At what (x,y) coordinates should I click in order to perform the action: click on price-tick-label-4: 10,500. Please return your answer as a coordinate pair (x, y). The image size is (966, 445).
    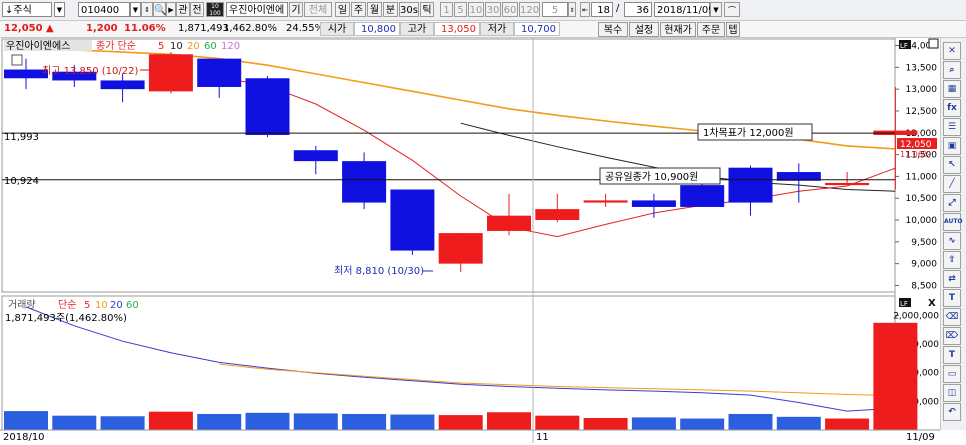
    Looking at the image, I should click on (922, 199).